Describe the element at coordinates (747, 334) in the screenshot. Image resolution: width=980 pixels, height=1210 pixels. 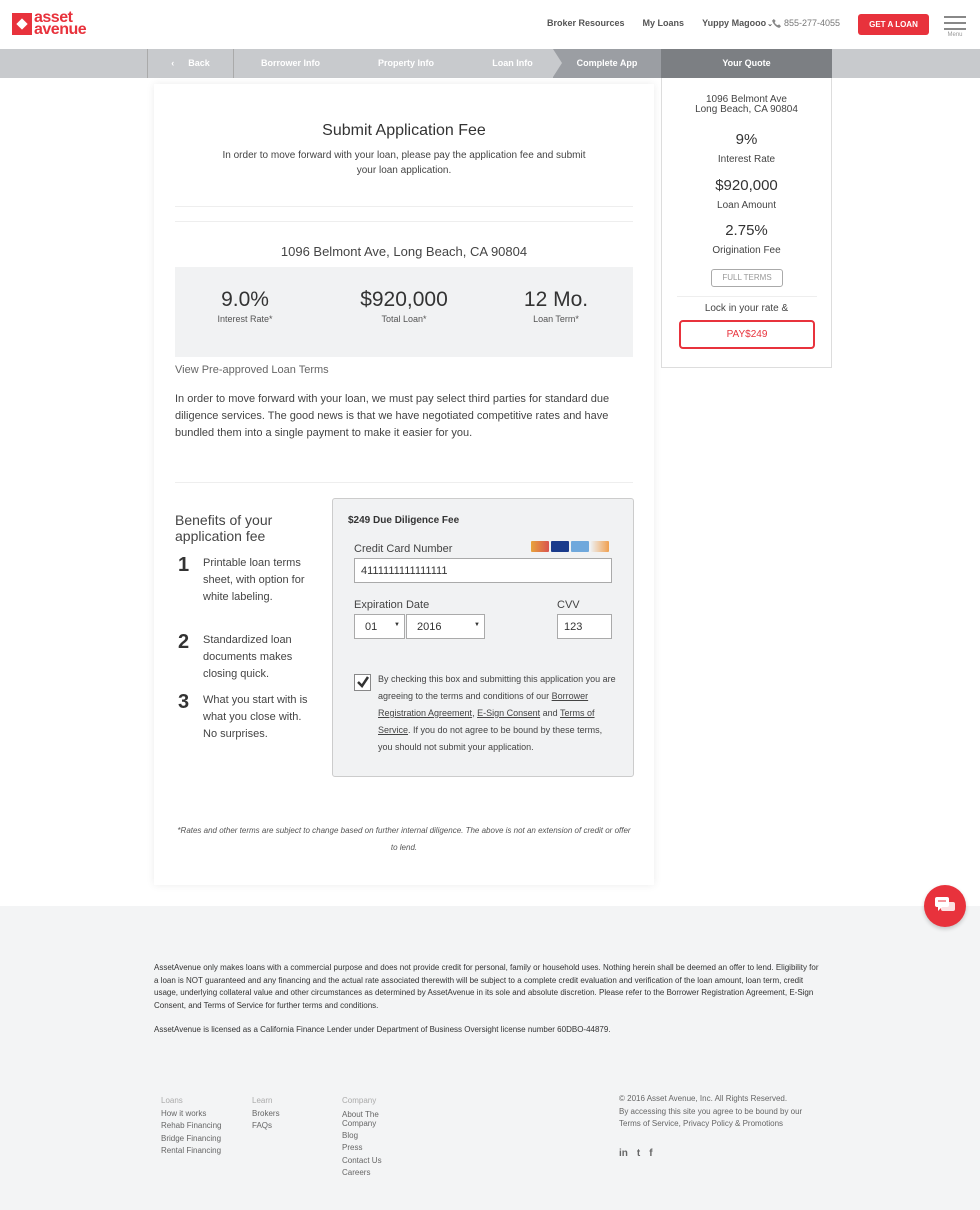
I see `pay-button: PAY$249` at that location.